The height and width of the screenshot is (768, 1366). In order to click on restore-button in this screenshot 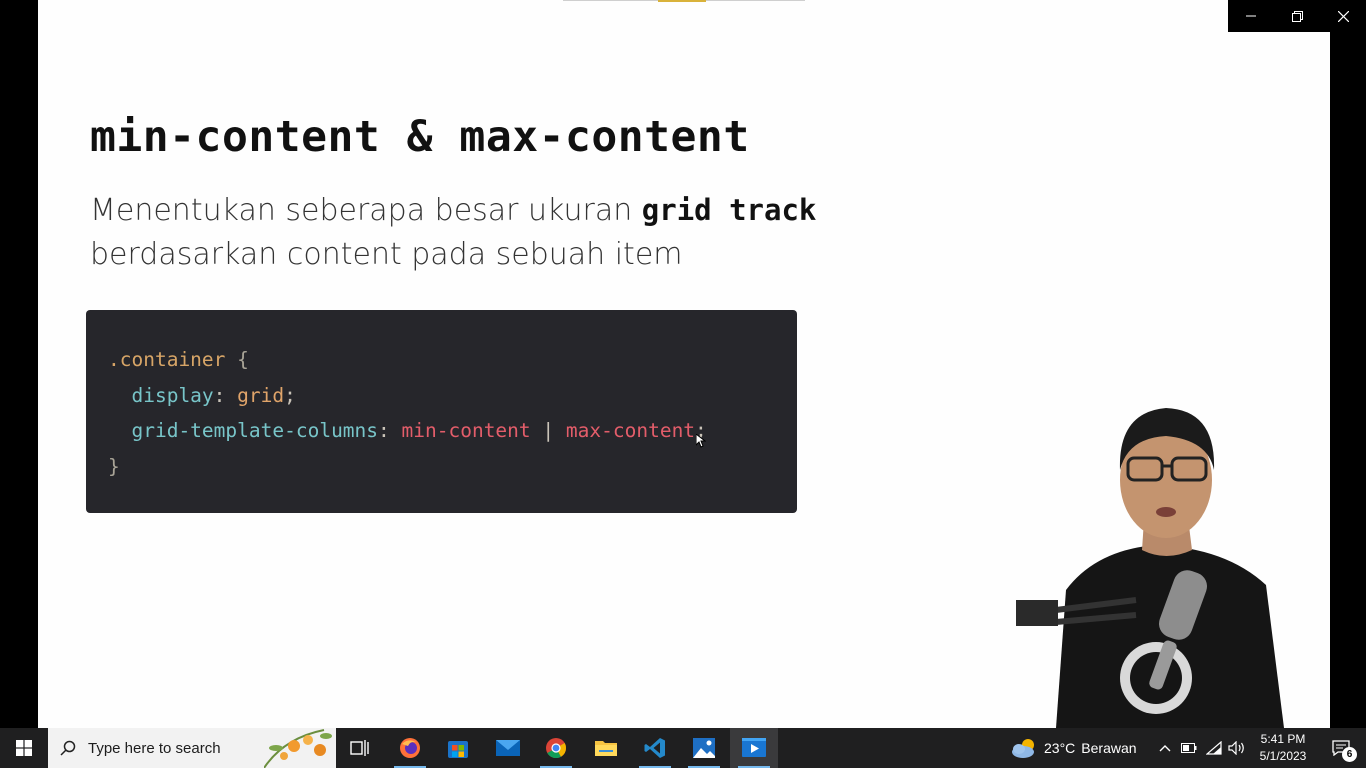, I will do `click(1297, 16)`.